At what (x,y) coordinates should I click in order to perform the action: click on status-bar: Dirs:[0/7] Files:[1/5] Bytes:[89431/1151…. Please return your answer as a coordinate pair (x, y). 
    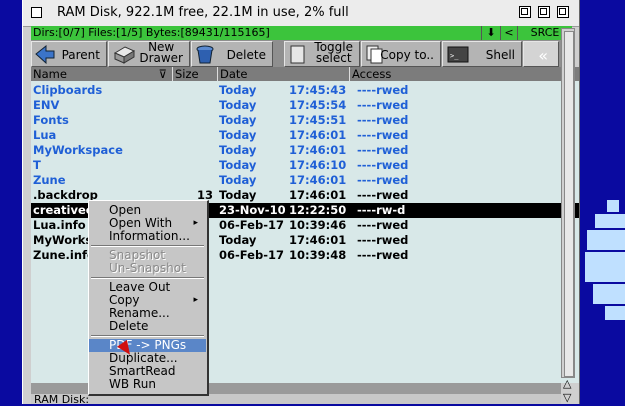
    Looking at the image, I should click on (301, 33).